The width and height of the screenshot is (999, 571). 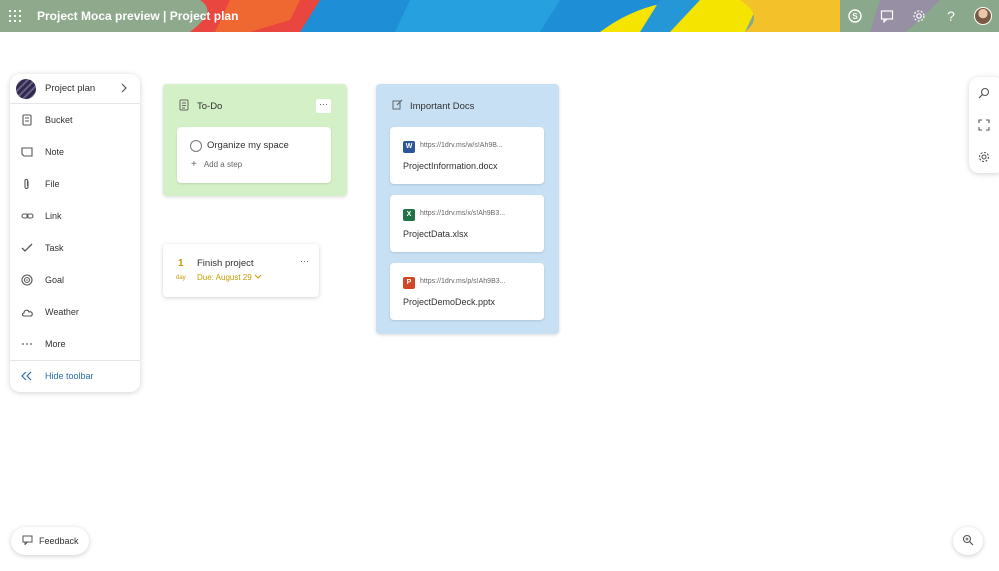 I want to click on hide-toolbar-button: Hide toolbar, so click(x=75, y=376).